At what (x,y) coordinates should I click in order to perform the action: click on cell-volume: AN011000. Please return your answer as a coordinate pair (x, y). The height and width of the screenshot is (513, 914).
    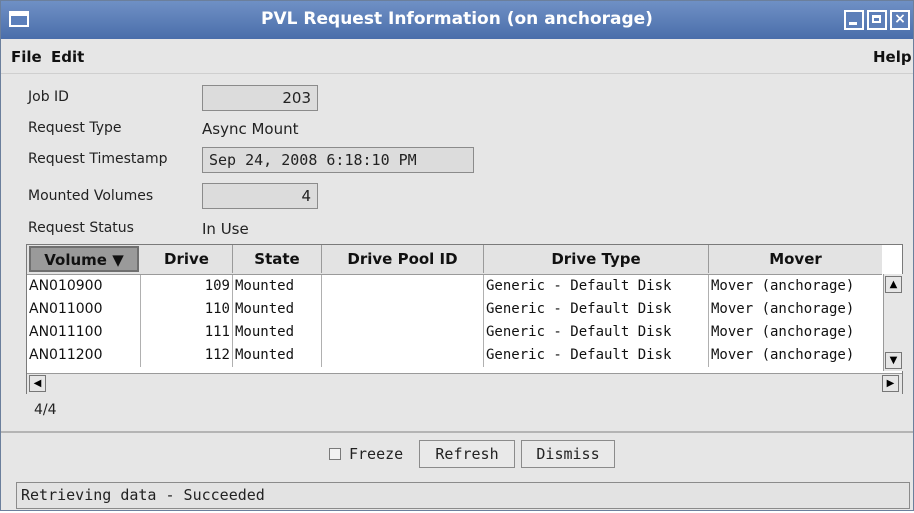
    Looking at the image, I should click on (84, 309).